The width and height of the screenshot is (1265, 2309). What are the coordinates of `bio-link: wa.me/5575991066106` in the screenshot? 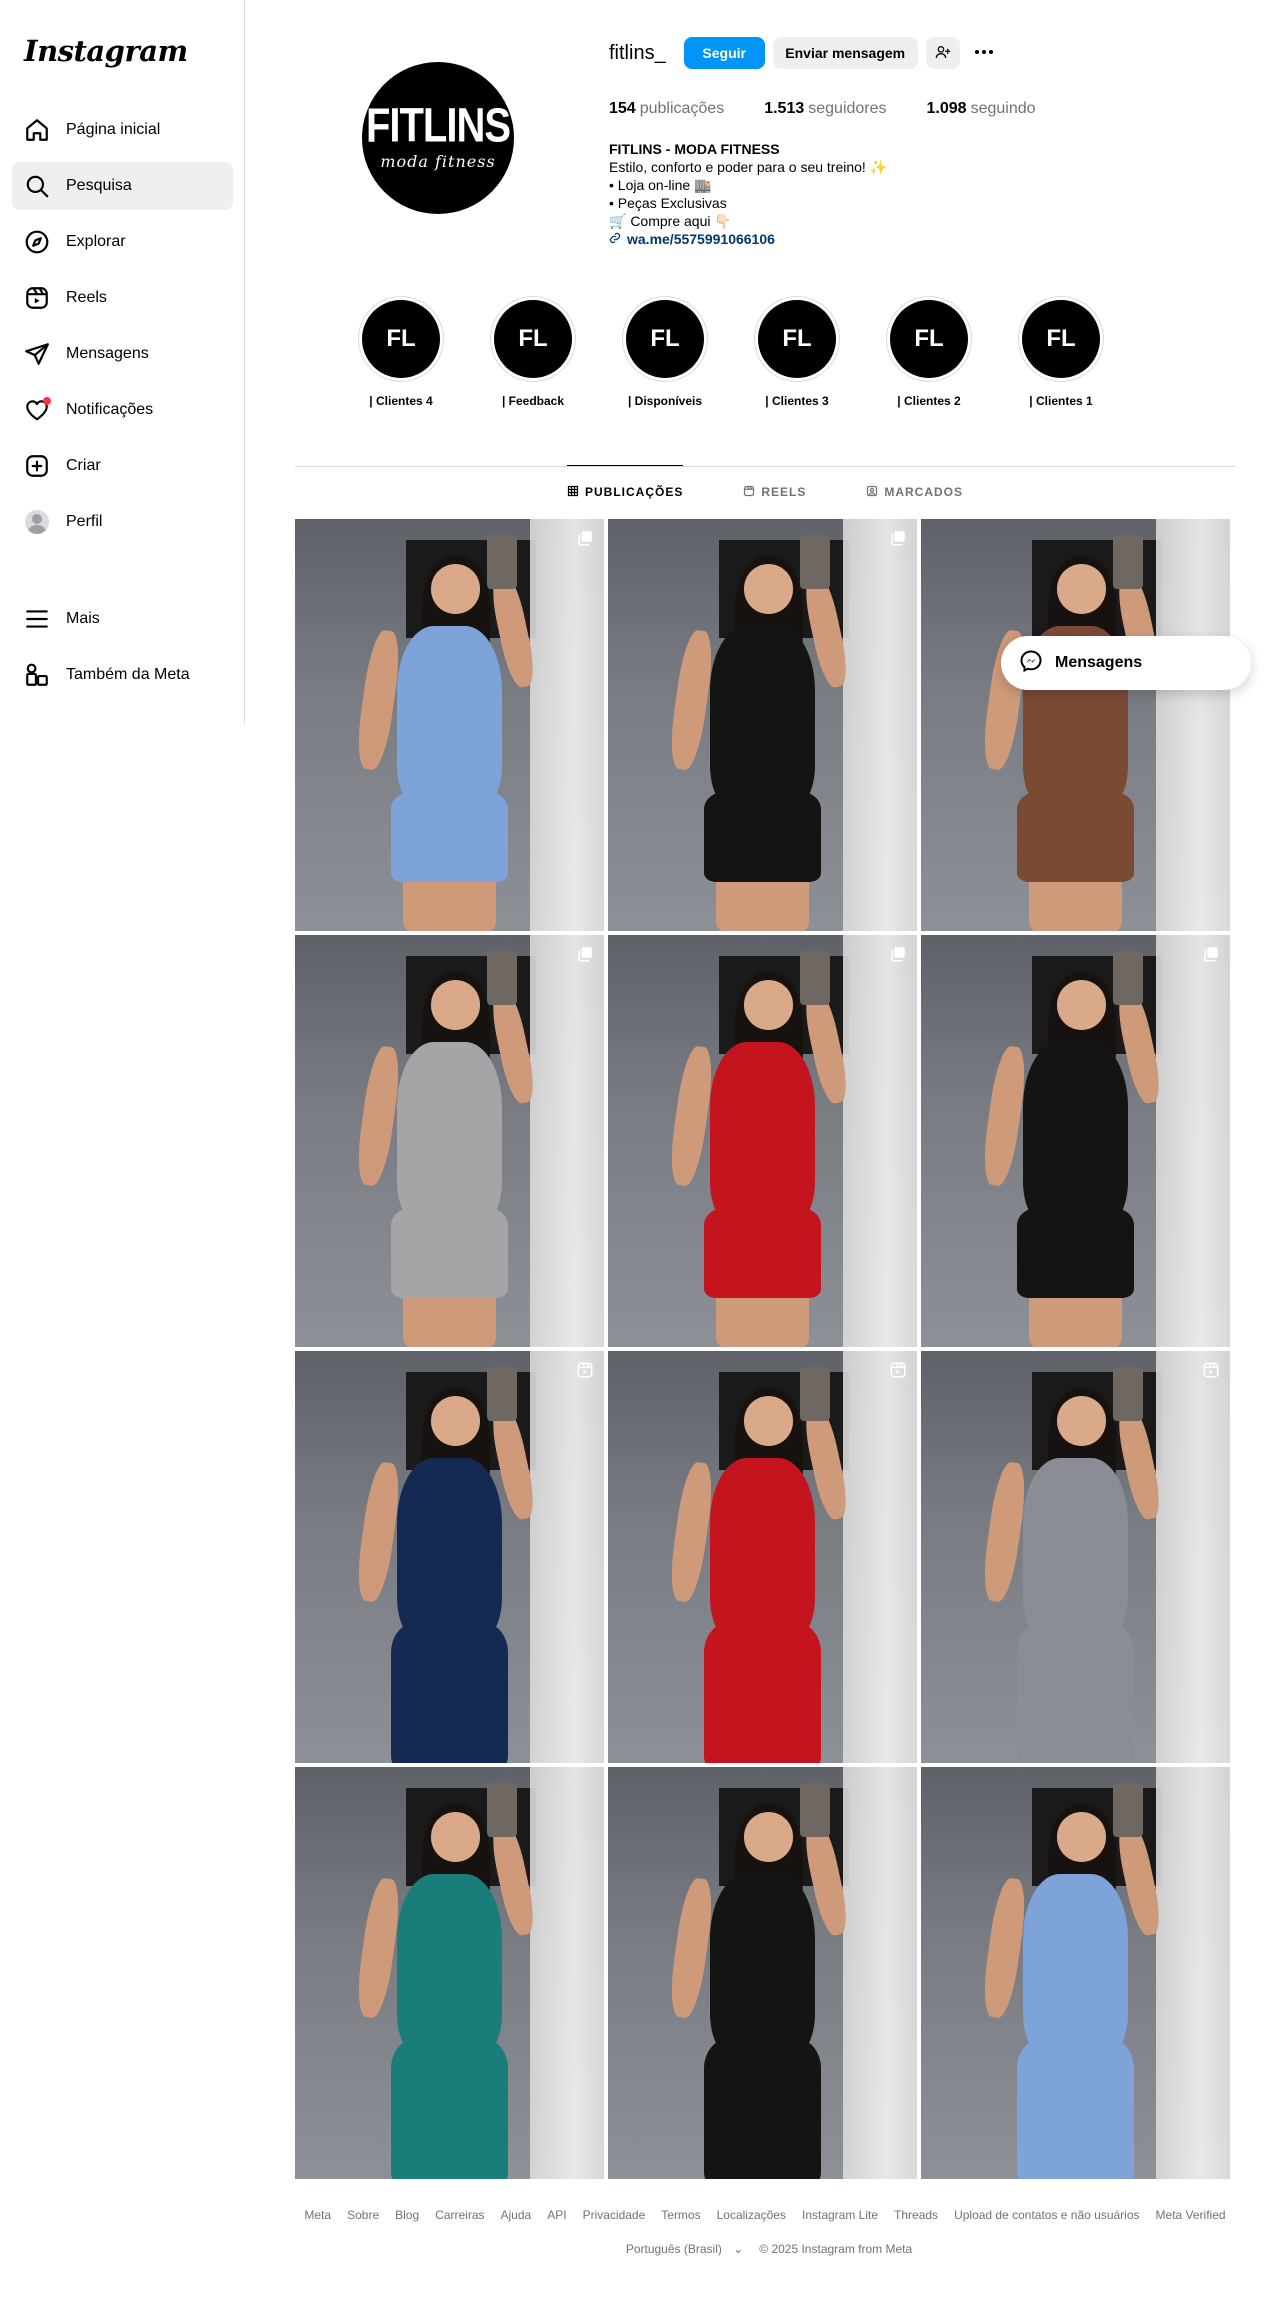 It's located at (748, 239).